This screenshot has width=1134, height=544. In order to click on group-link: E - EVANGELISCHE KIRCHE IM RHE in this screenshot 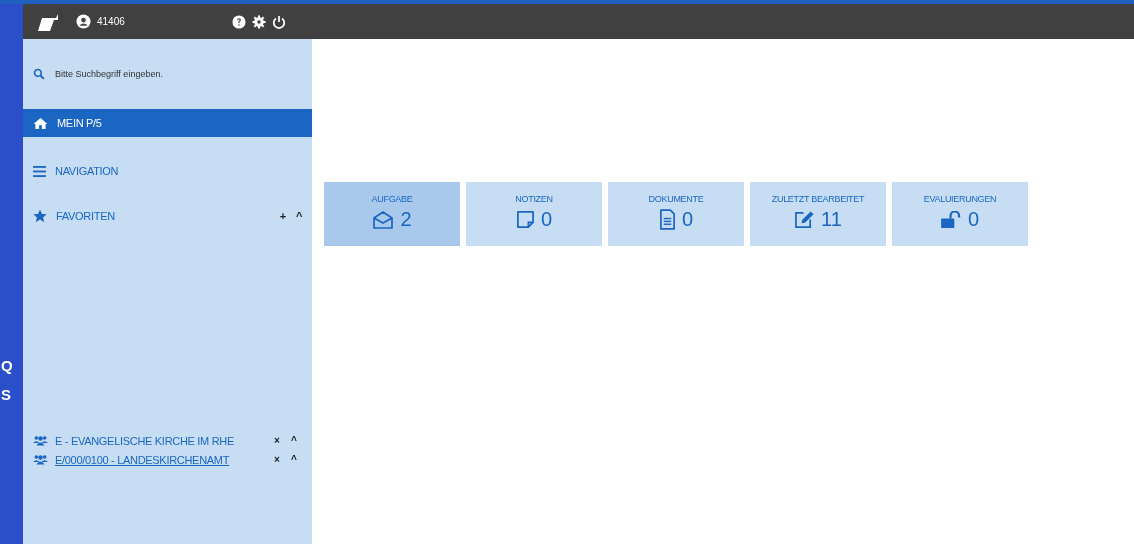, I will do `click(160, 440)`.